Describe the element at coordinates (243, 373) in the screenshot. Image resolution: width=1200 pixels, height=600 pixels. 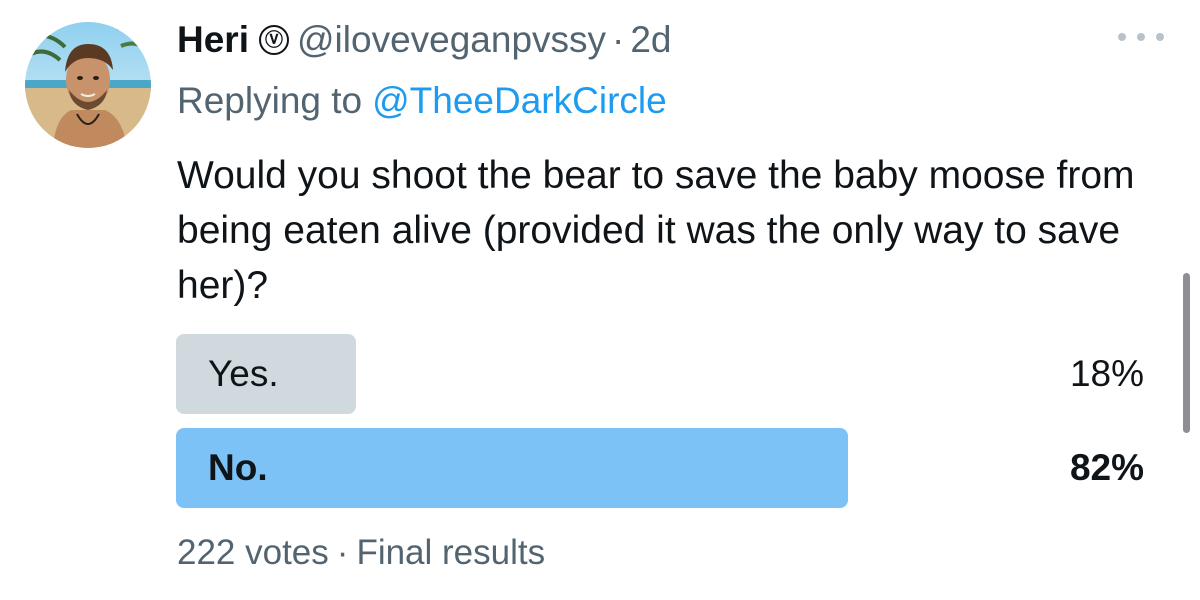
I see `poll-option-label: Yes.` at that location.